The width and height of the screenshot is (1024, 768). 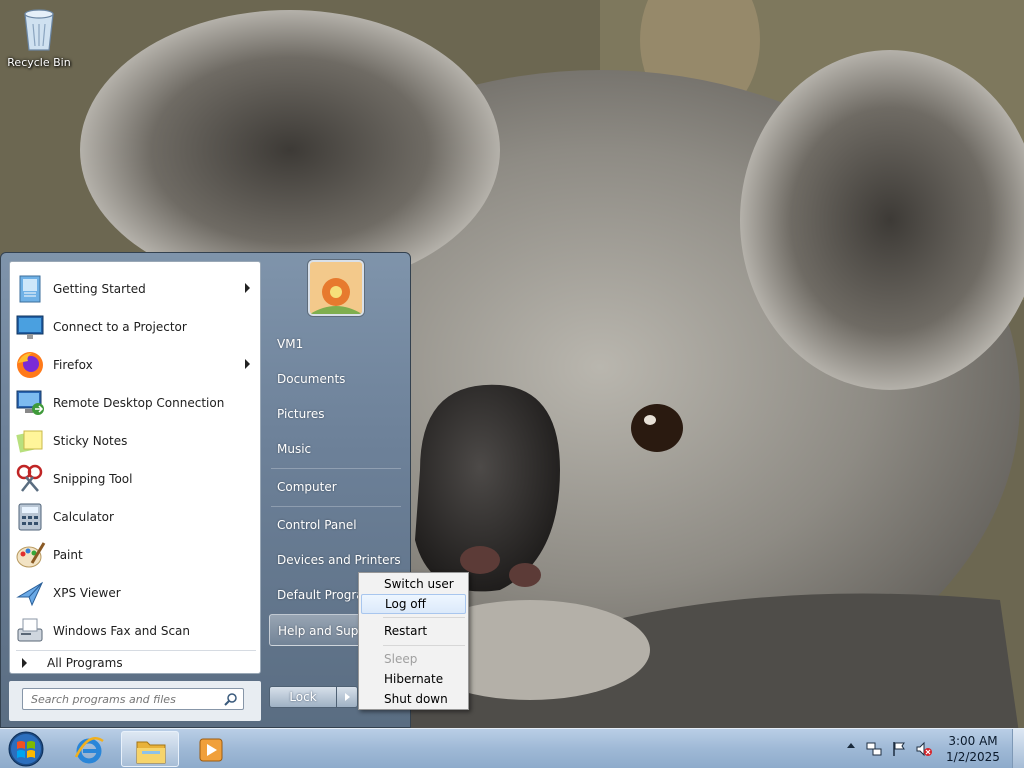 What do you see at coordinates (401, 659) in the screenshot?
I see `menu-item-sleep: Sleep` at bounding box center [401, 659].